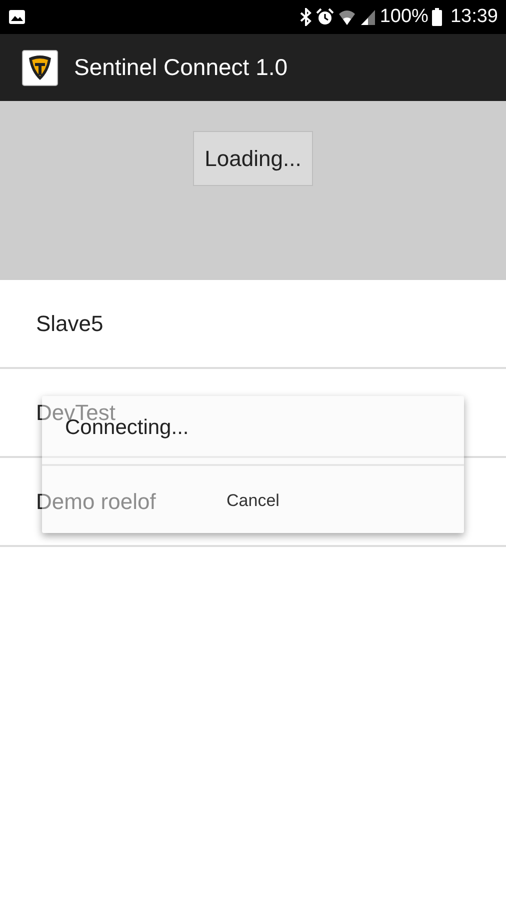 The image size is (506, 900). Describe the element at coordinates (306, 17) in the screenshot. I see `bluetooth-icon` at that location.